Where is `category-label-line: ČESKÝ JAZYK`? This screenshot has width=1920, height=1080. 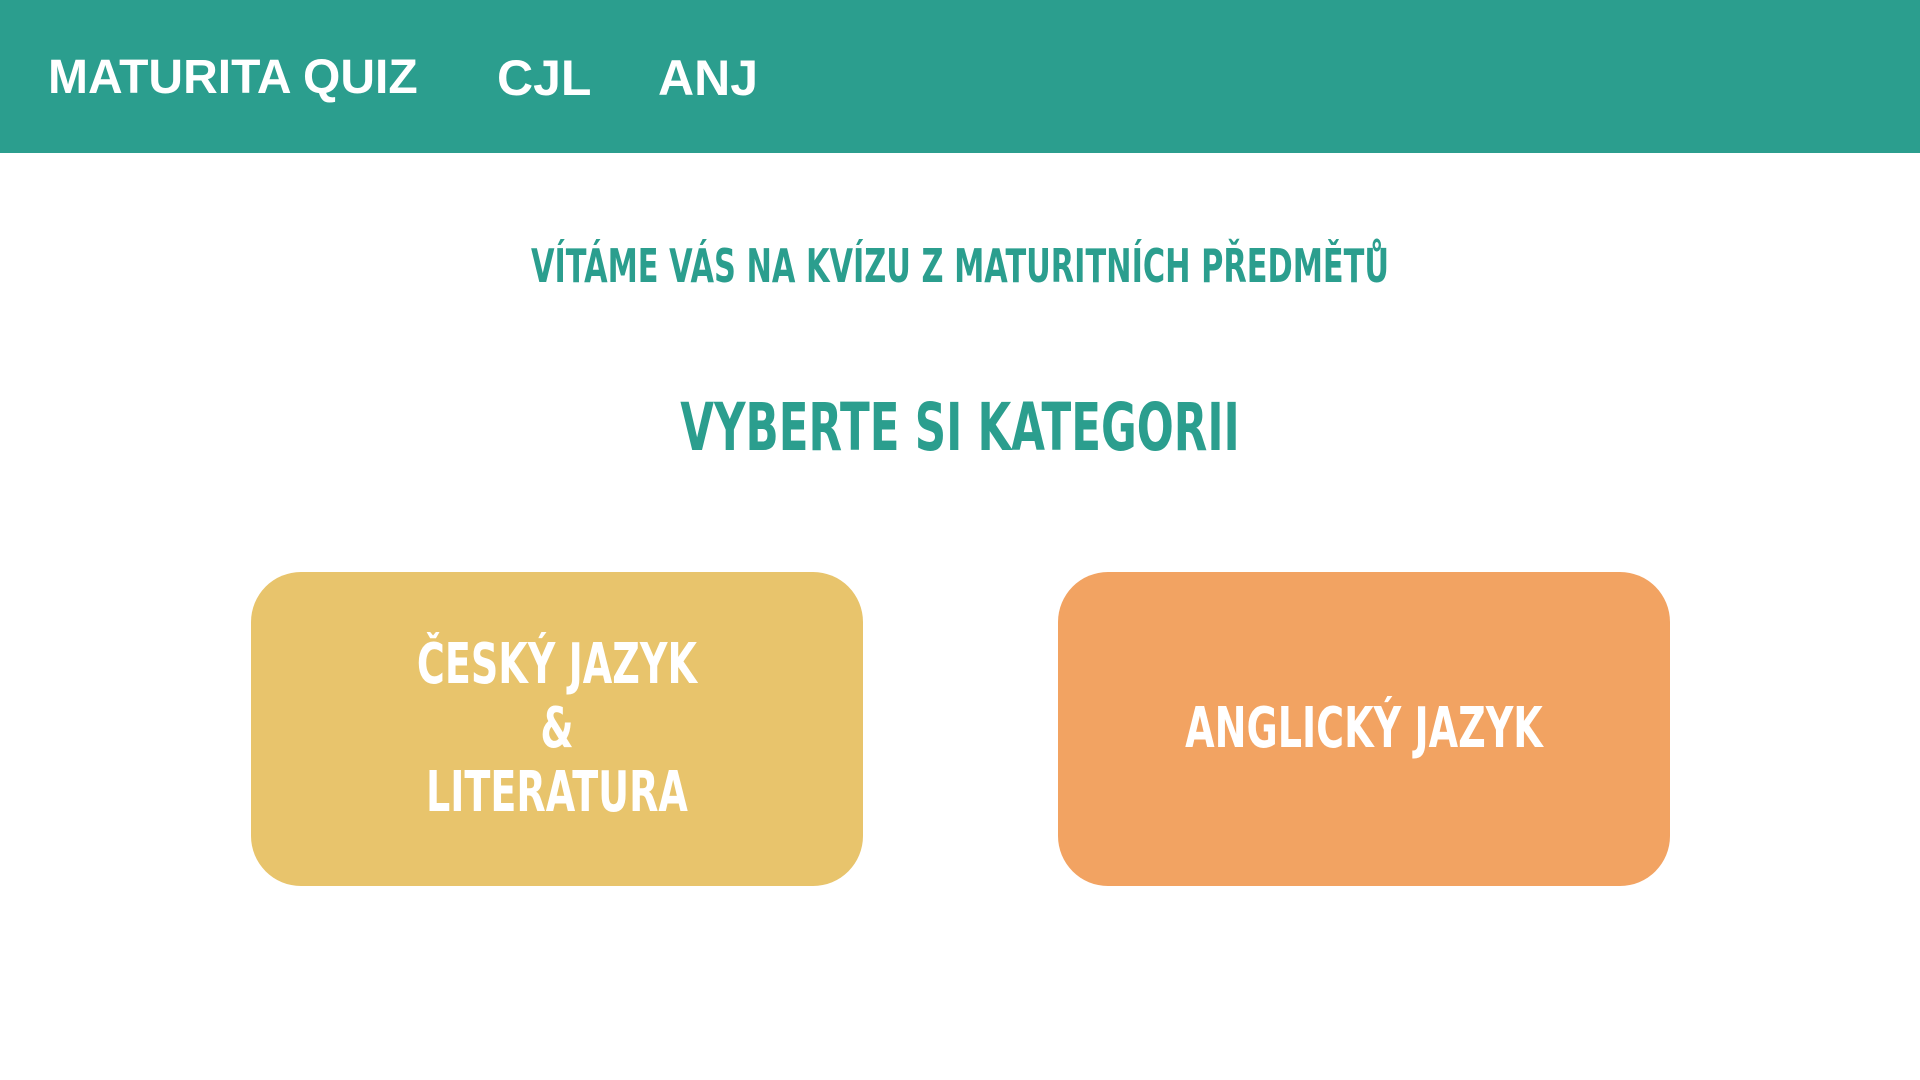 category-label-line: ČESKÝ JAZYK is located at coordinates (557, 664).